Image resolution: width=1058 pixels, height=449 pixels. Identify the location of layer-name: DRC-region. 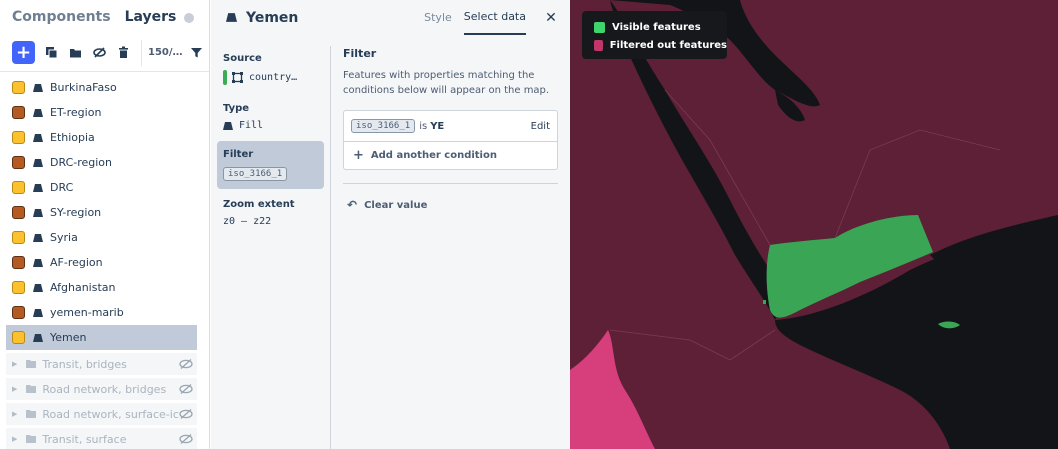
(81, 162).